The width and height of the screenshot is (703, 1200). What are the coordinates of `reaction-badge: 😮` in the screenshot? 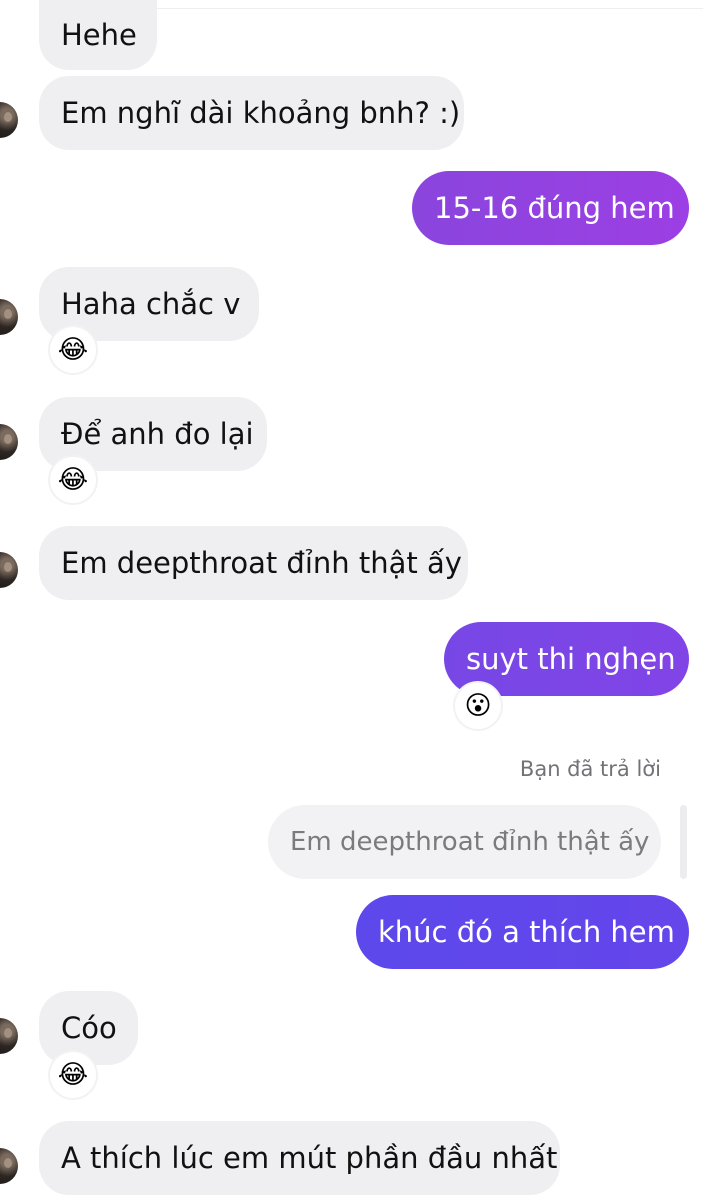 It's located at (478, 706).